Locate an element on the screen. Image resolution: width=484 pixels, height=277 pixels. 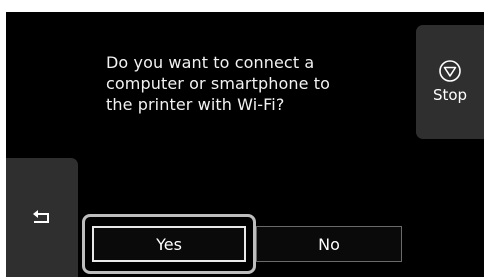
yes-button: Yes is located at coordinates (169, 244).